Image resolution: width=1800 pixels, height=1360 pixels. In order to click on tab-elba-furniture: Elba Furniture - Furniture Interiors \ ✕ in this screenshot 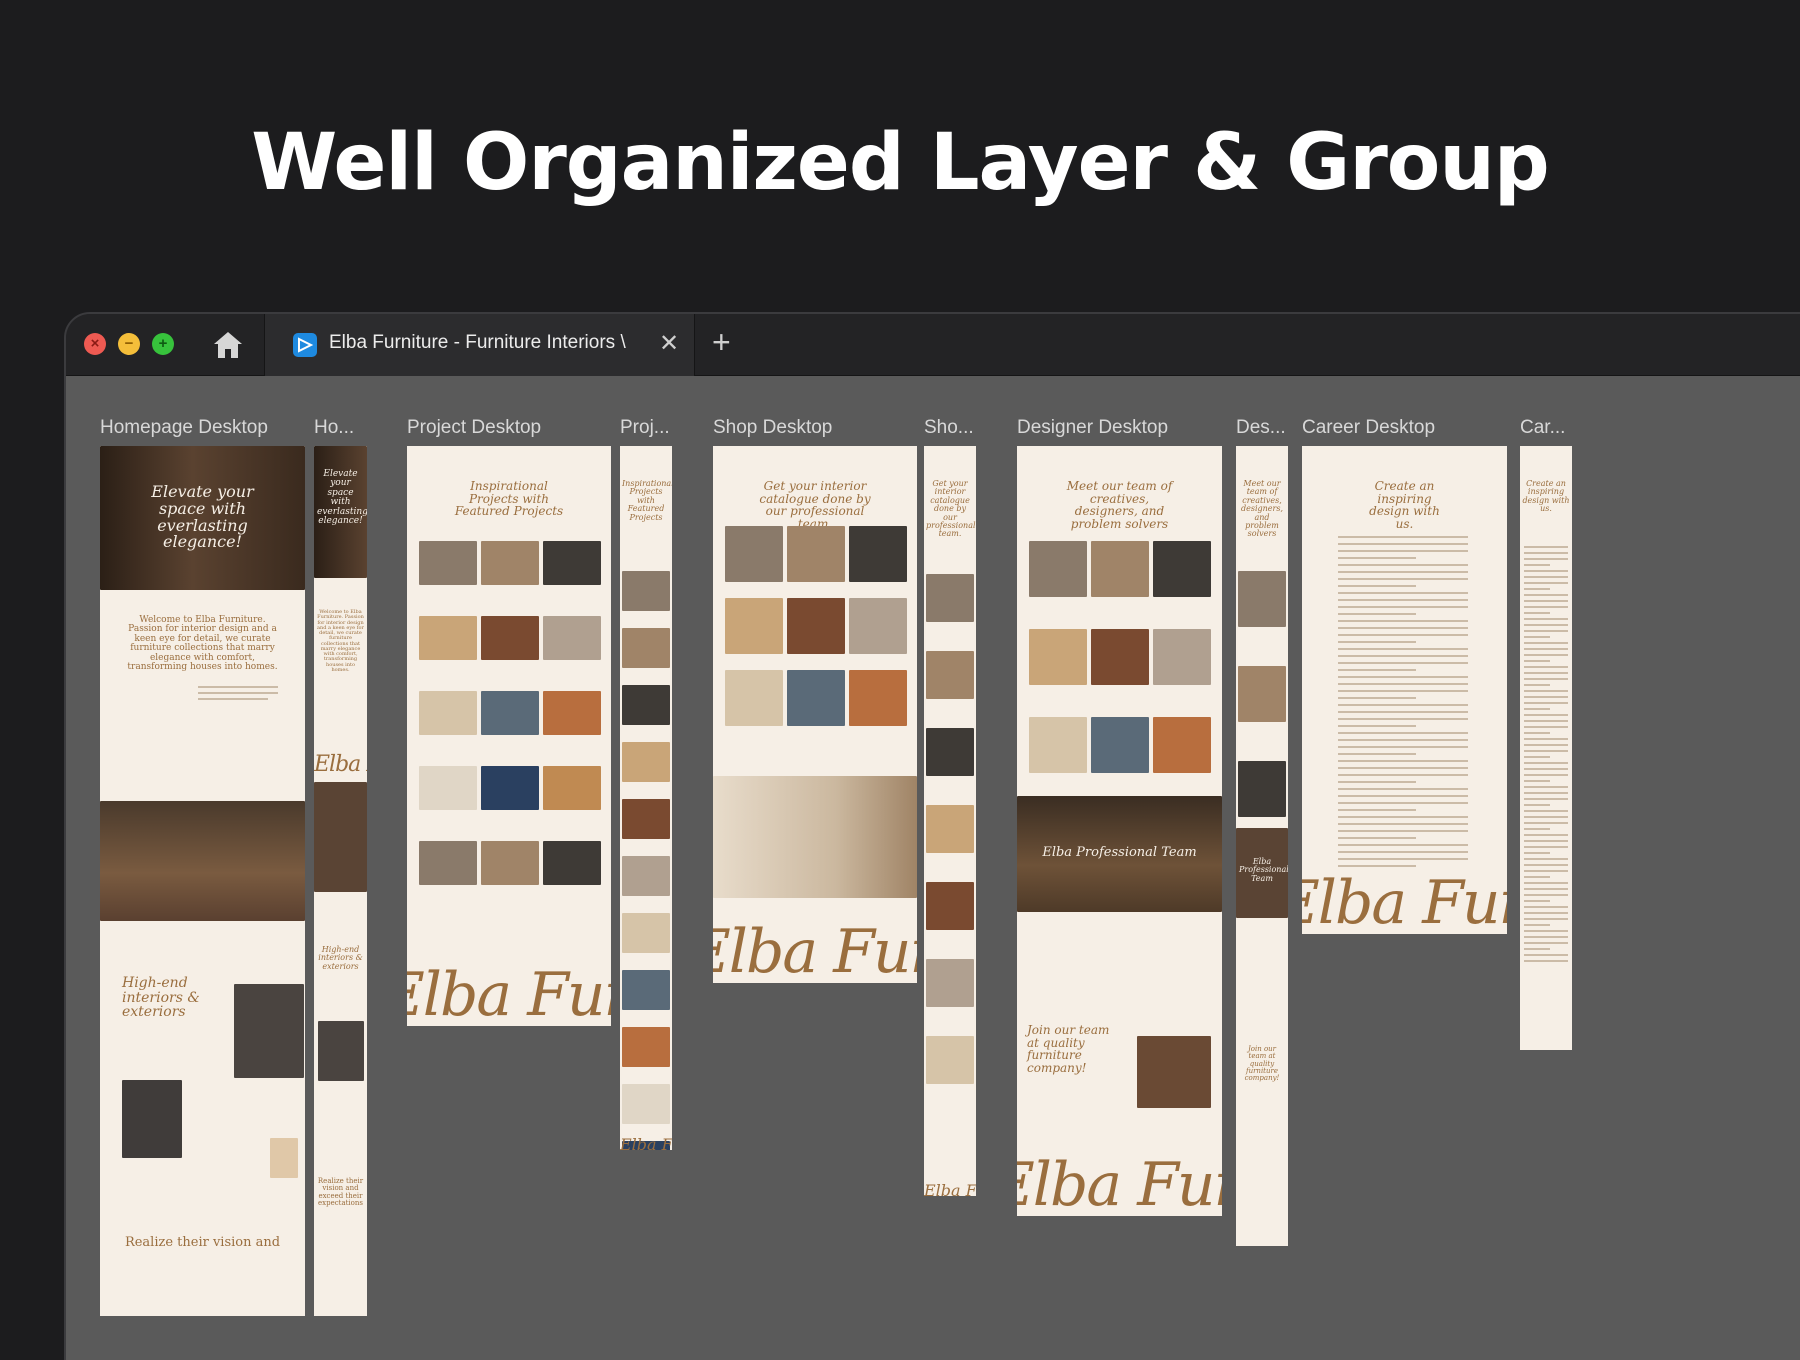, I will do `click(480, 345)`.